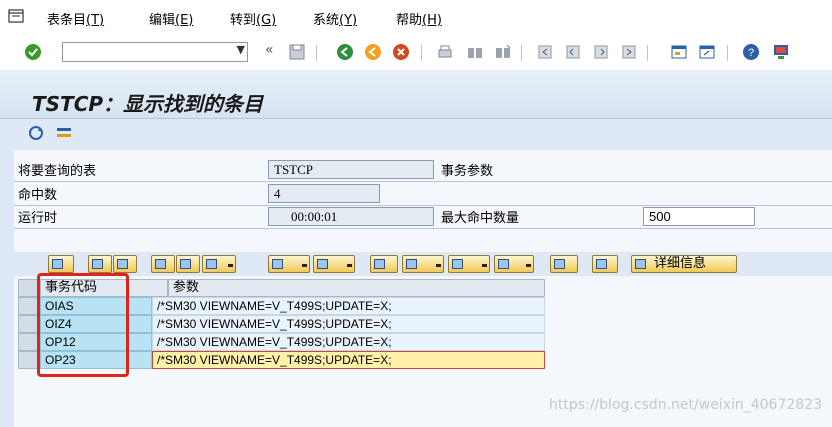 This screenshot has width=832, height=427. Describe the element at coordinates (16, 16) in the screenshot. I see `window-menu-icon` at that location.